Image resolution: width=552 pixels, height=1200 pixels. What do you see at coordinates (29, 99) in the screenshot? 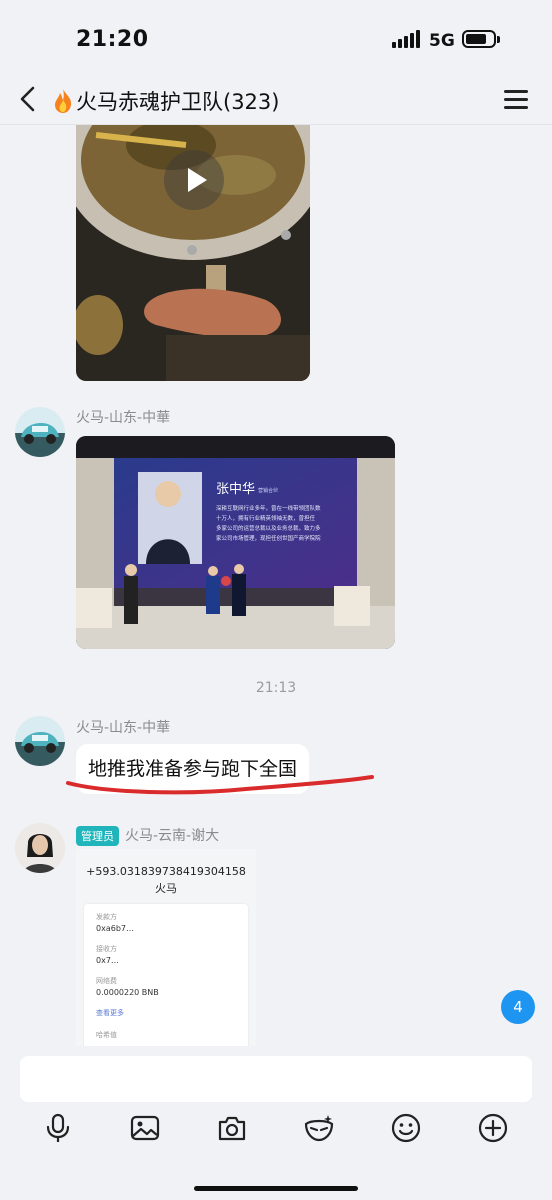
I see `back-arrow-icon` at bounding box center [29, 99].